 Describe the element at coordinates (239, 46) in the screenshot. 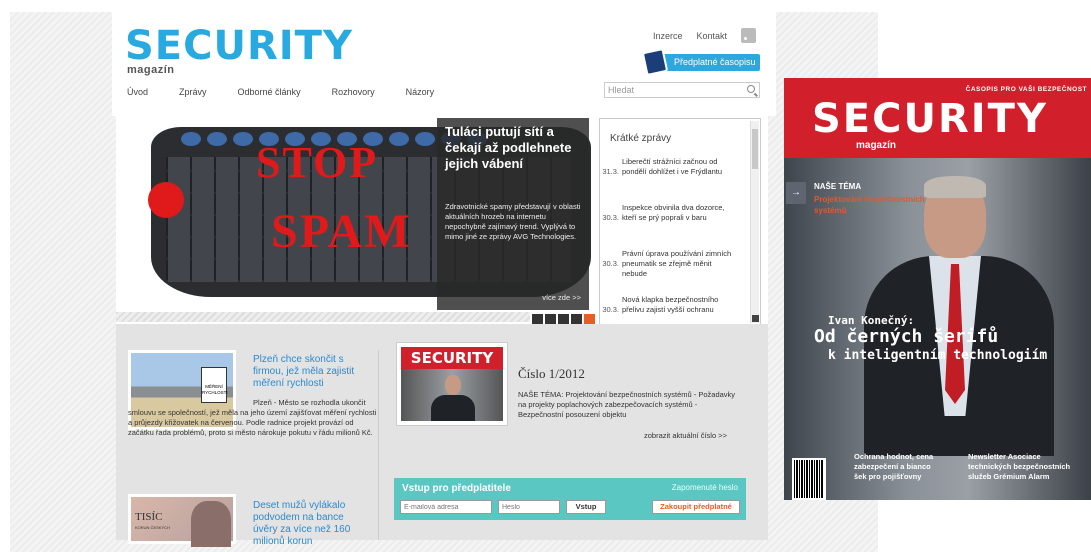

I see `site-logo: SECURITY` at that location.